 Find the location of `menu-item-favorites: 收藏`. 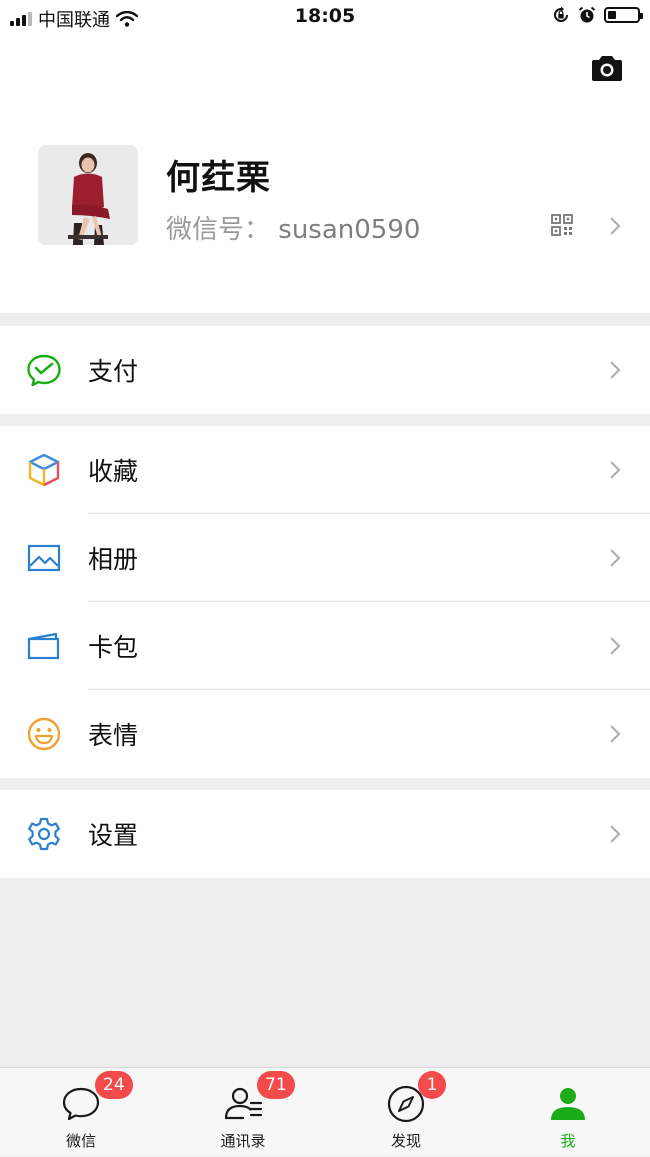

menu-item-favorites: 收藏 is located at coordinates (325, 470).